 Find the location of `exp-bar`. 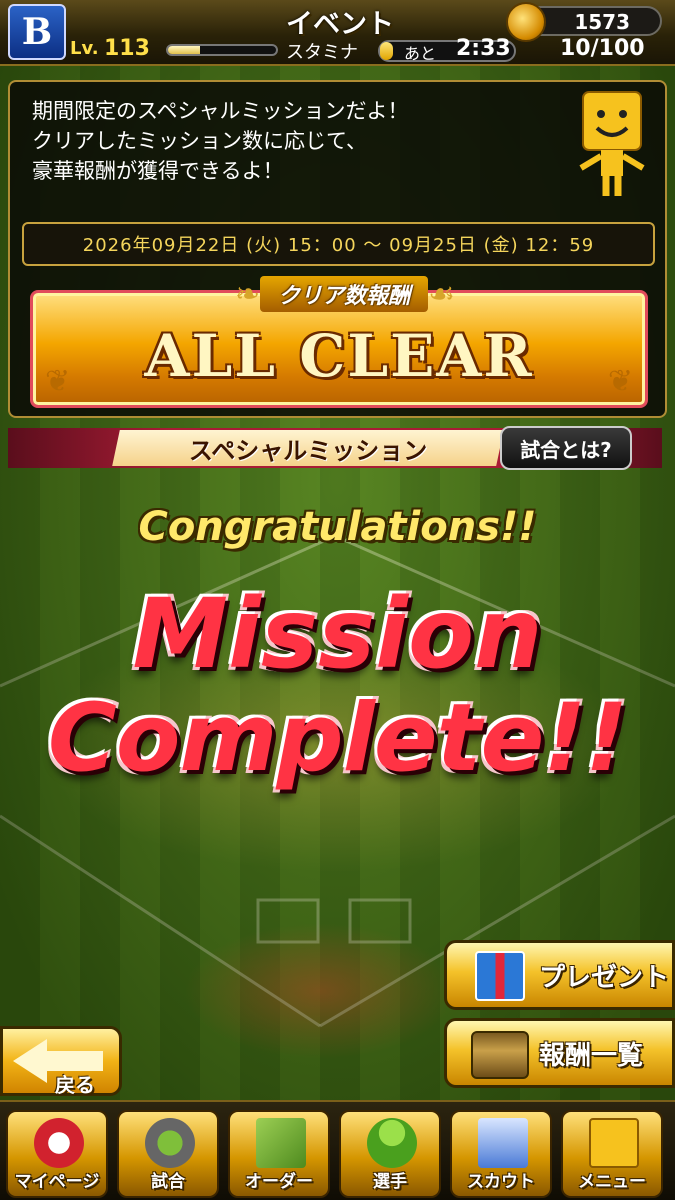

exp-bar is located at coordinates (222, 50).